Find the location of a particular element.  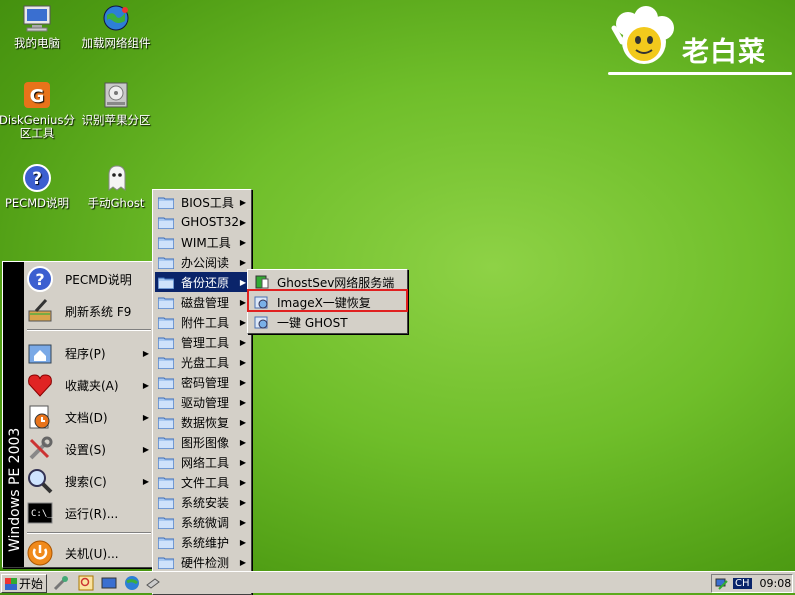

quicklaunch-drive-icon is located at coordinates (153, 583).